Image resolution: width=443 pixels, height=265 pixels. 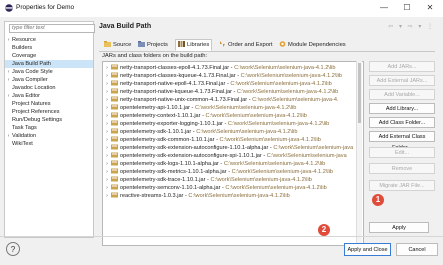 I want to click on page-title: Java Build Path, so click(x=125, y=26).